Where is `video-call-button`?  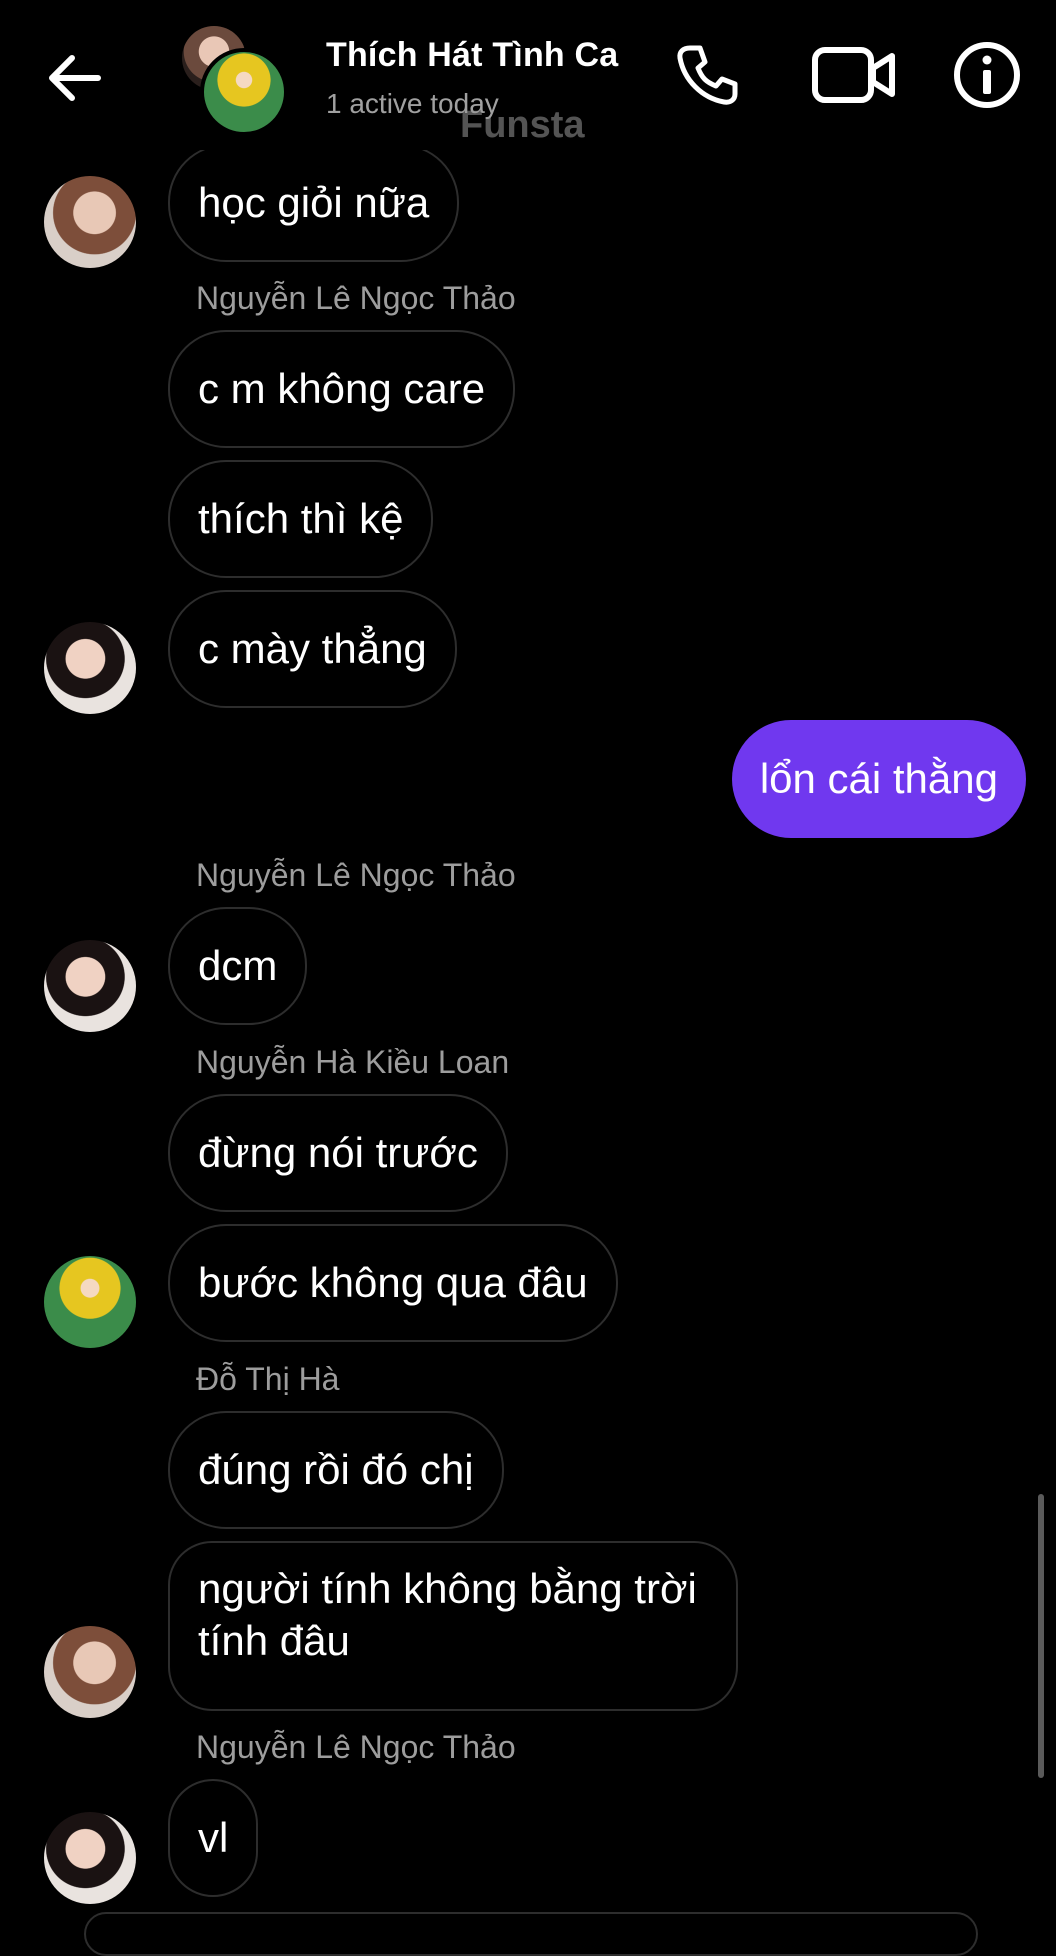 video-call-button is located at coordinates (855, 75).